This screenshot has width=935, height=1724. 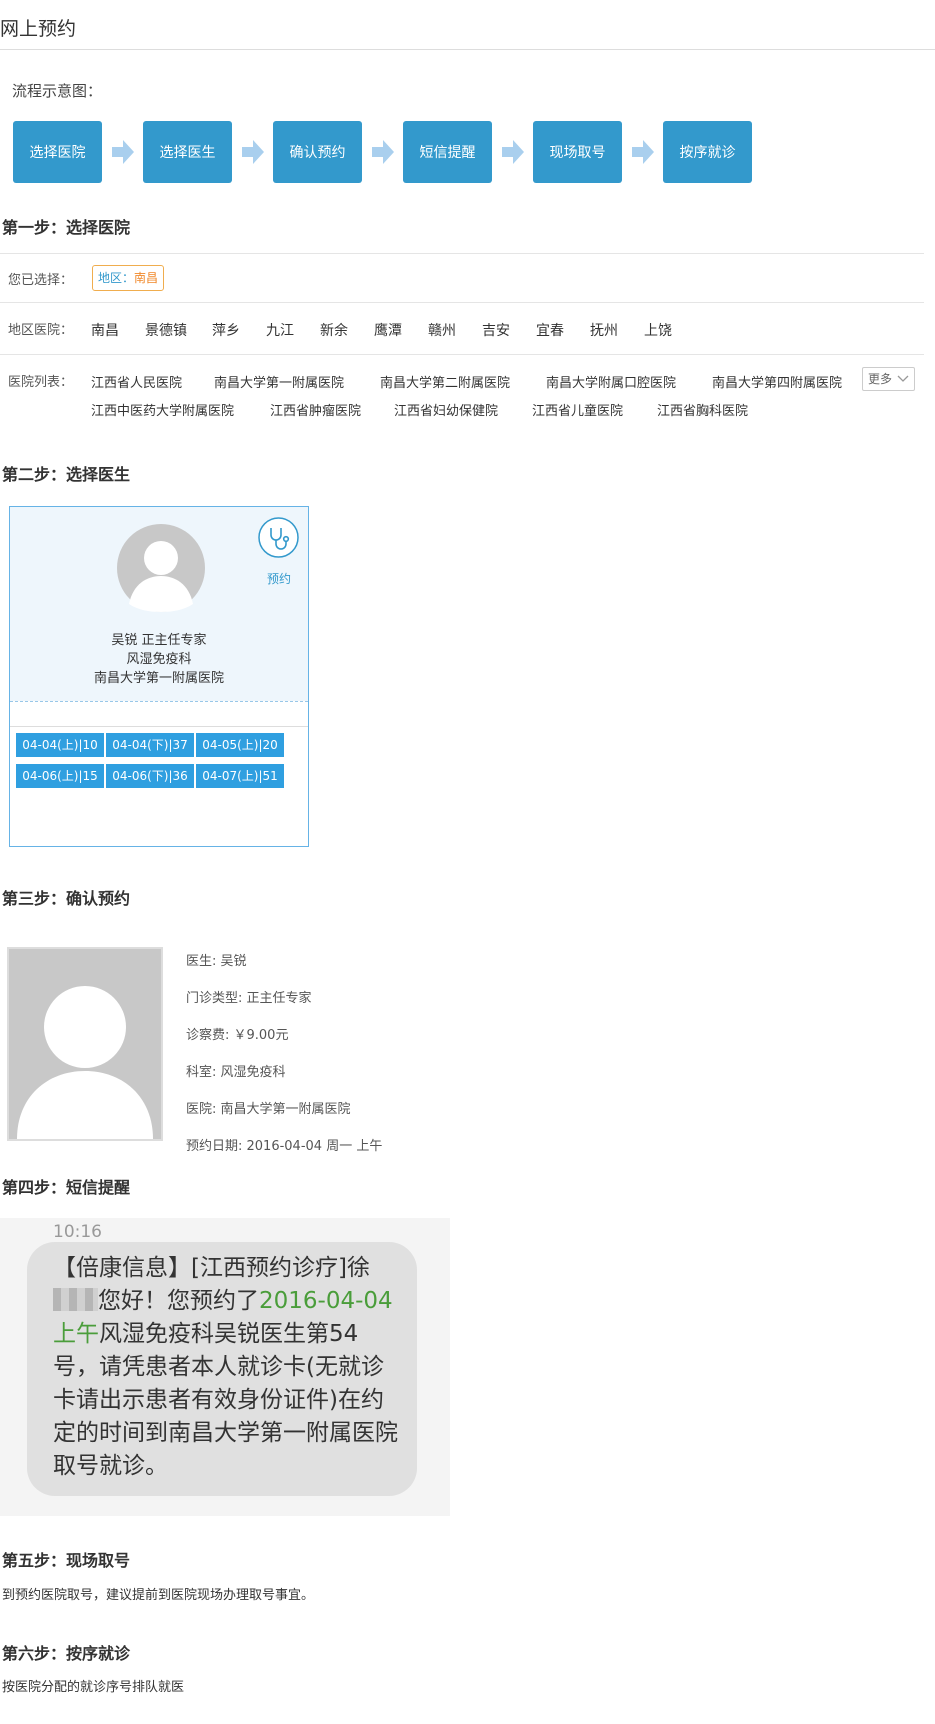 I want to click on confirm-doctor: 医生: 吴锐, so click(x=216, y=961).